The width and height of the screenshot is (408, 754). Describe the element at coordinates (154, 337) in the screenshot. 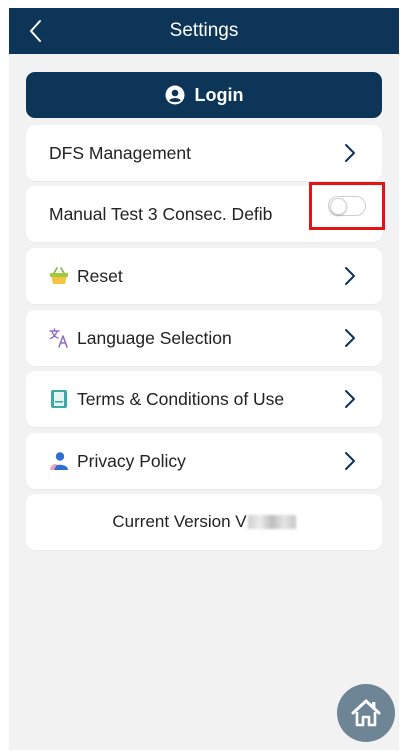

I see `language-selection-label: Language Selection` at that location.